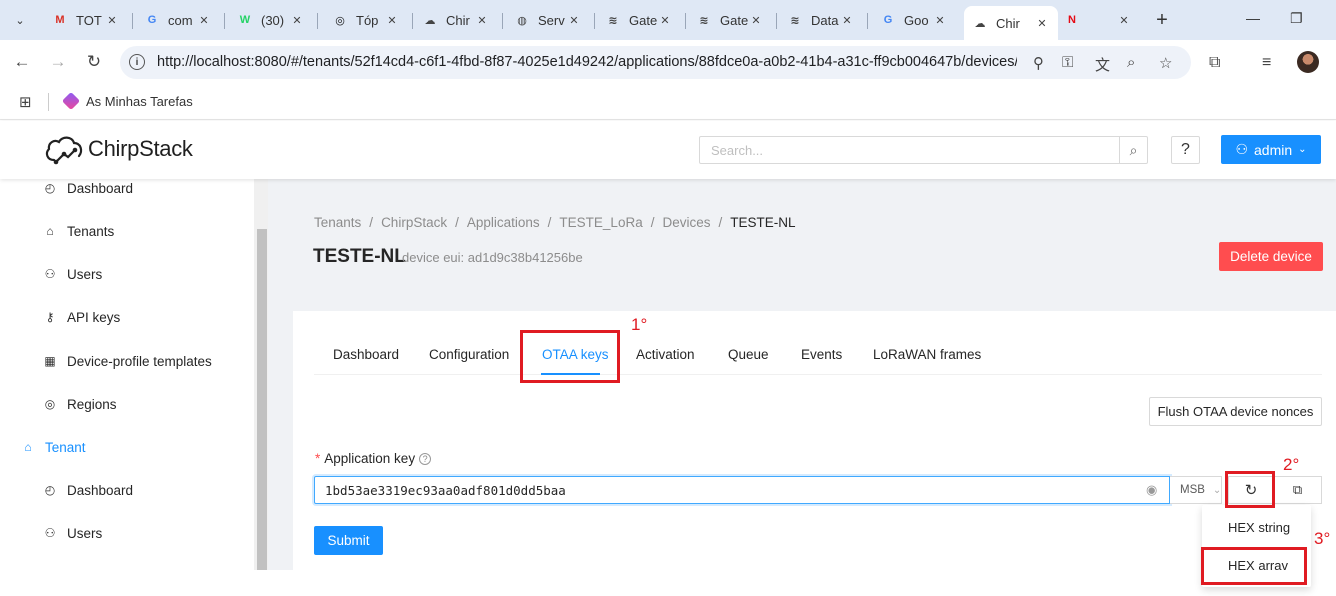  I want to click on bookmark-star-icon: ☆, so click(1165, 63).